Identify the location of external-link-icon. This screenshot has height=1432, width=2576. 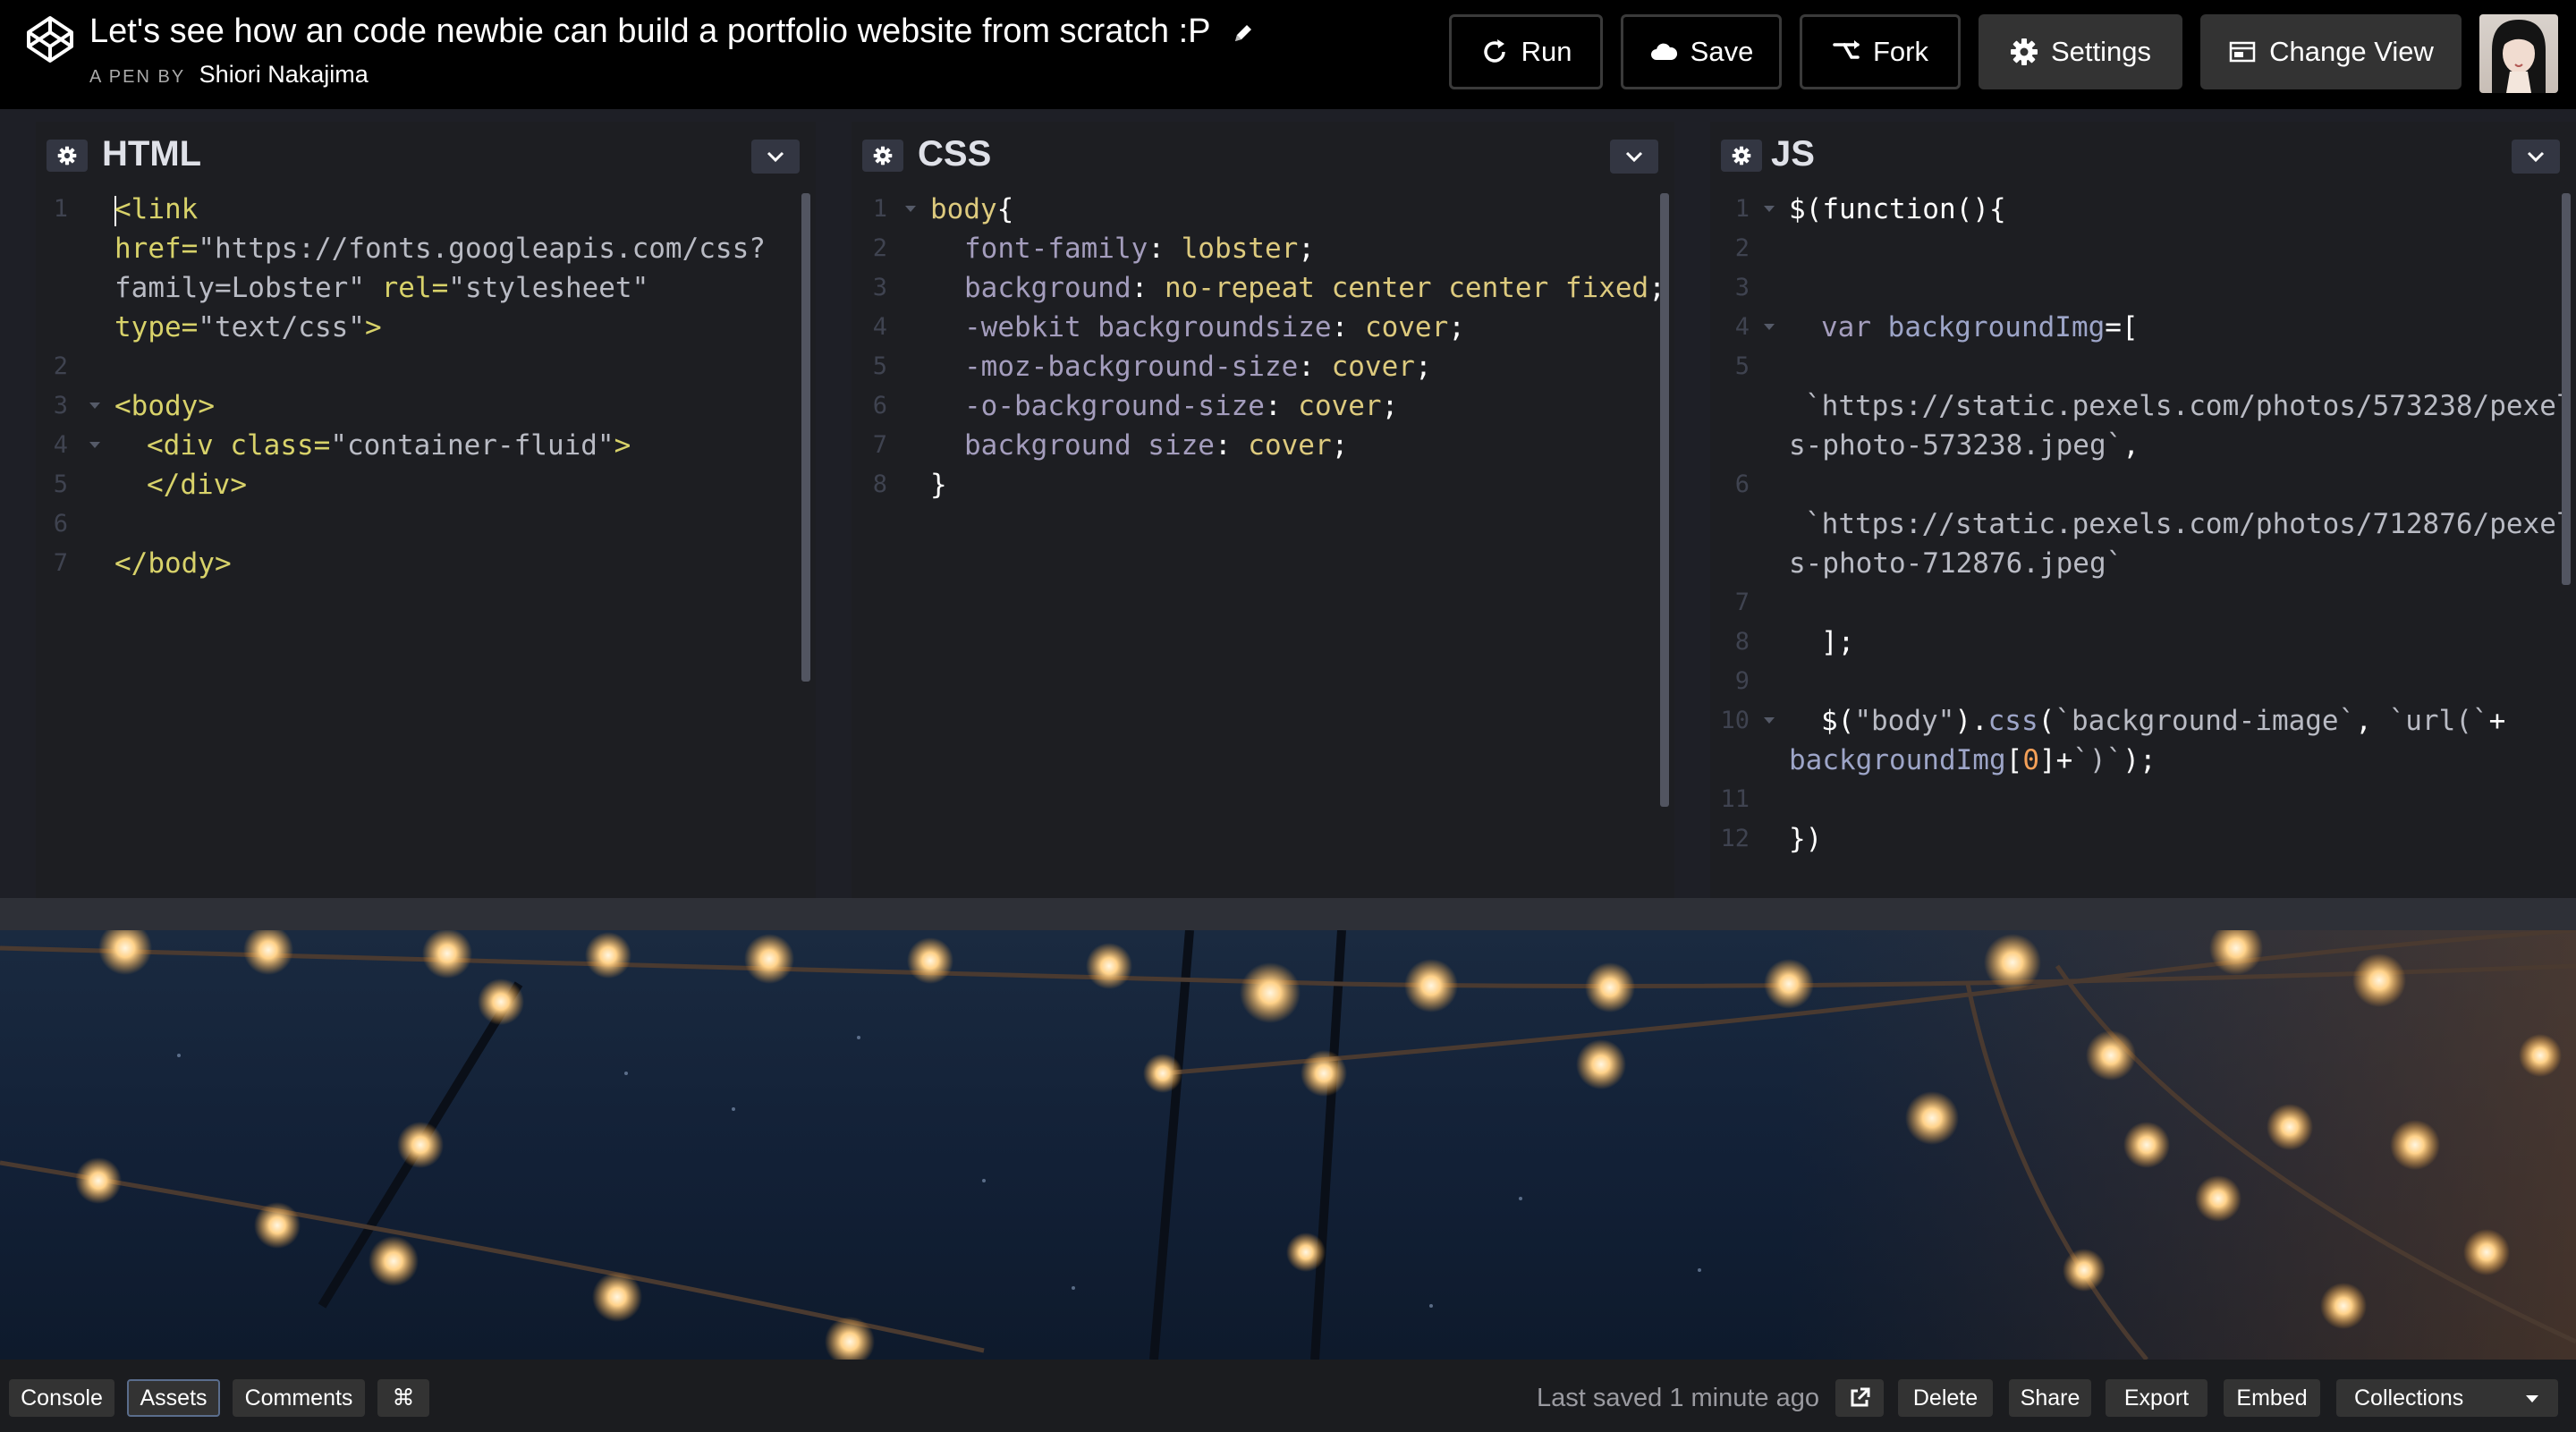
(1860, 1397).